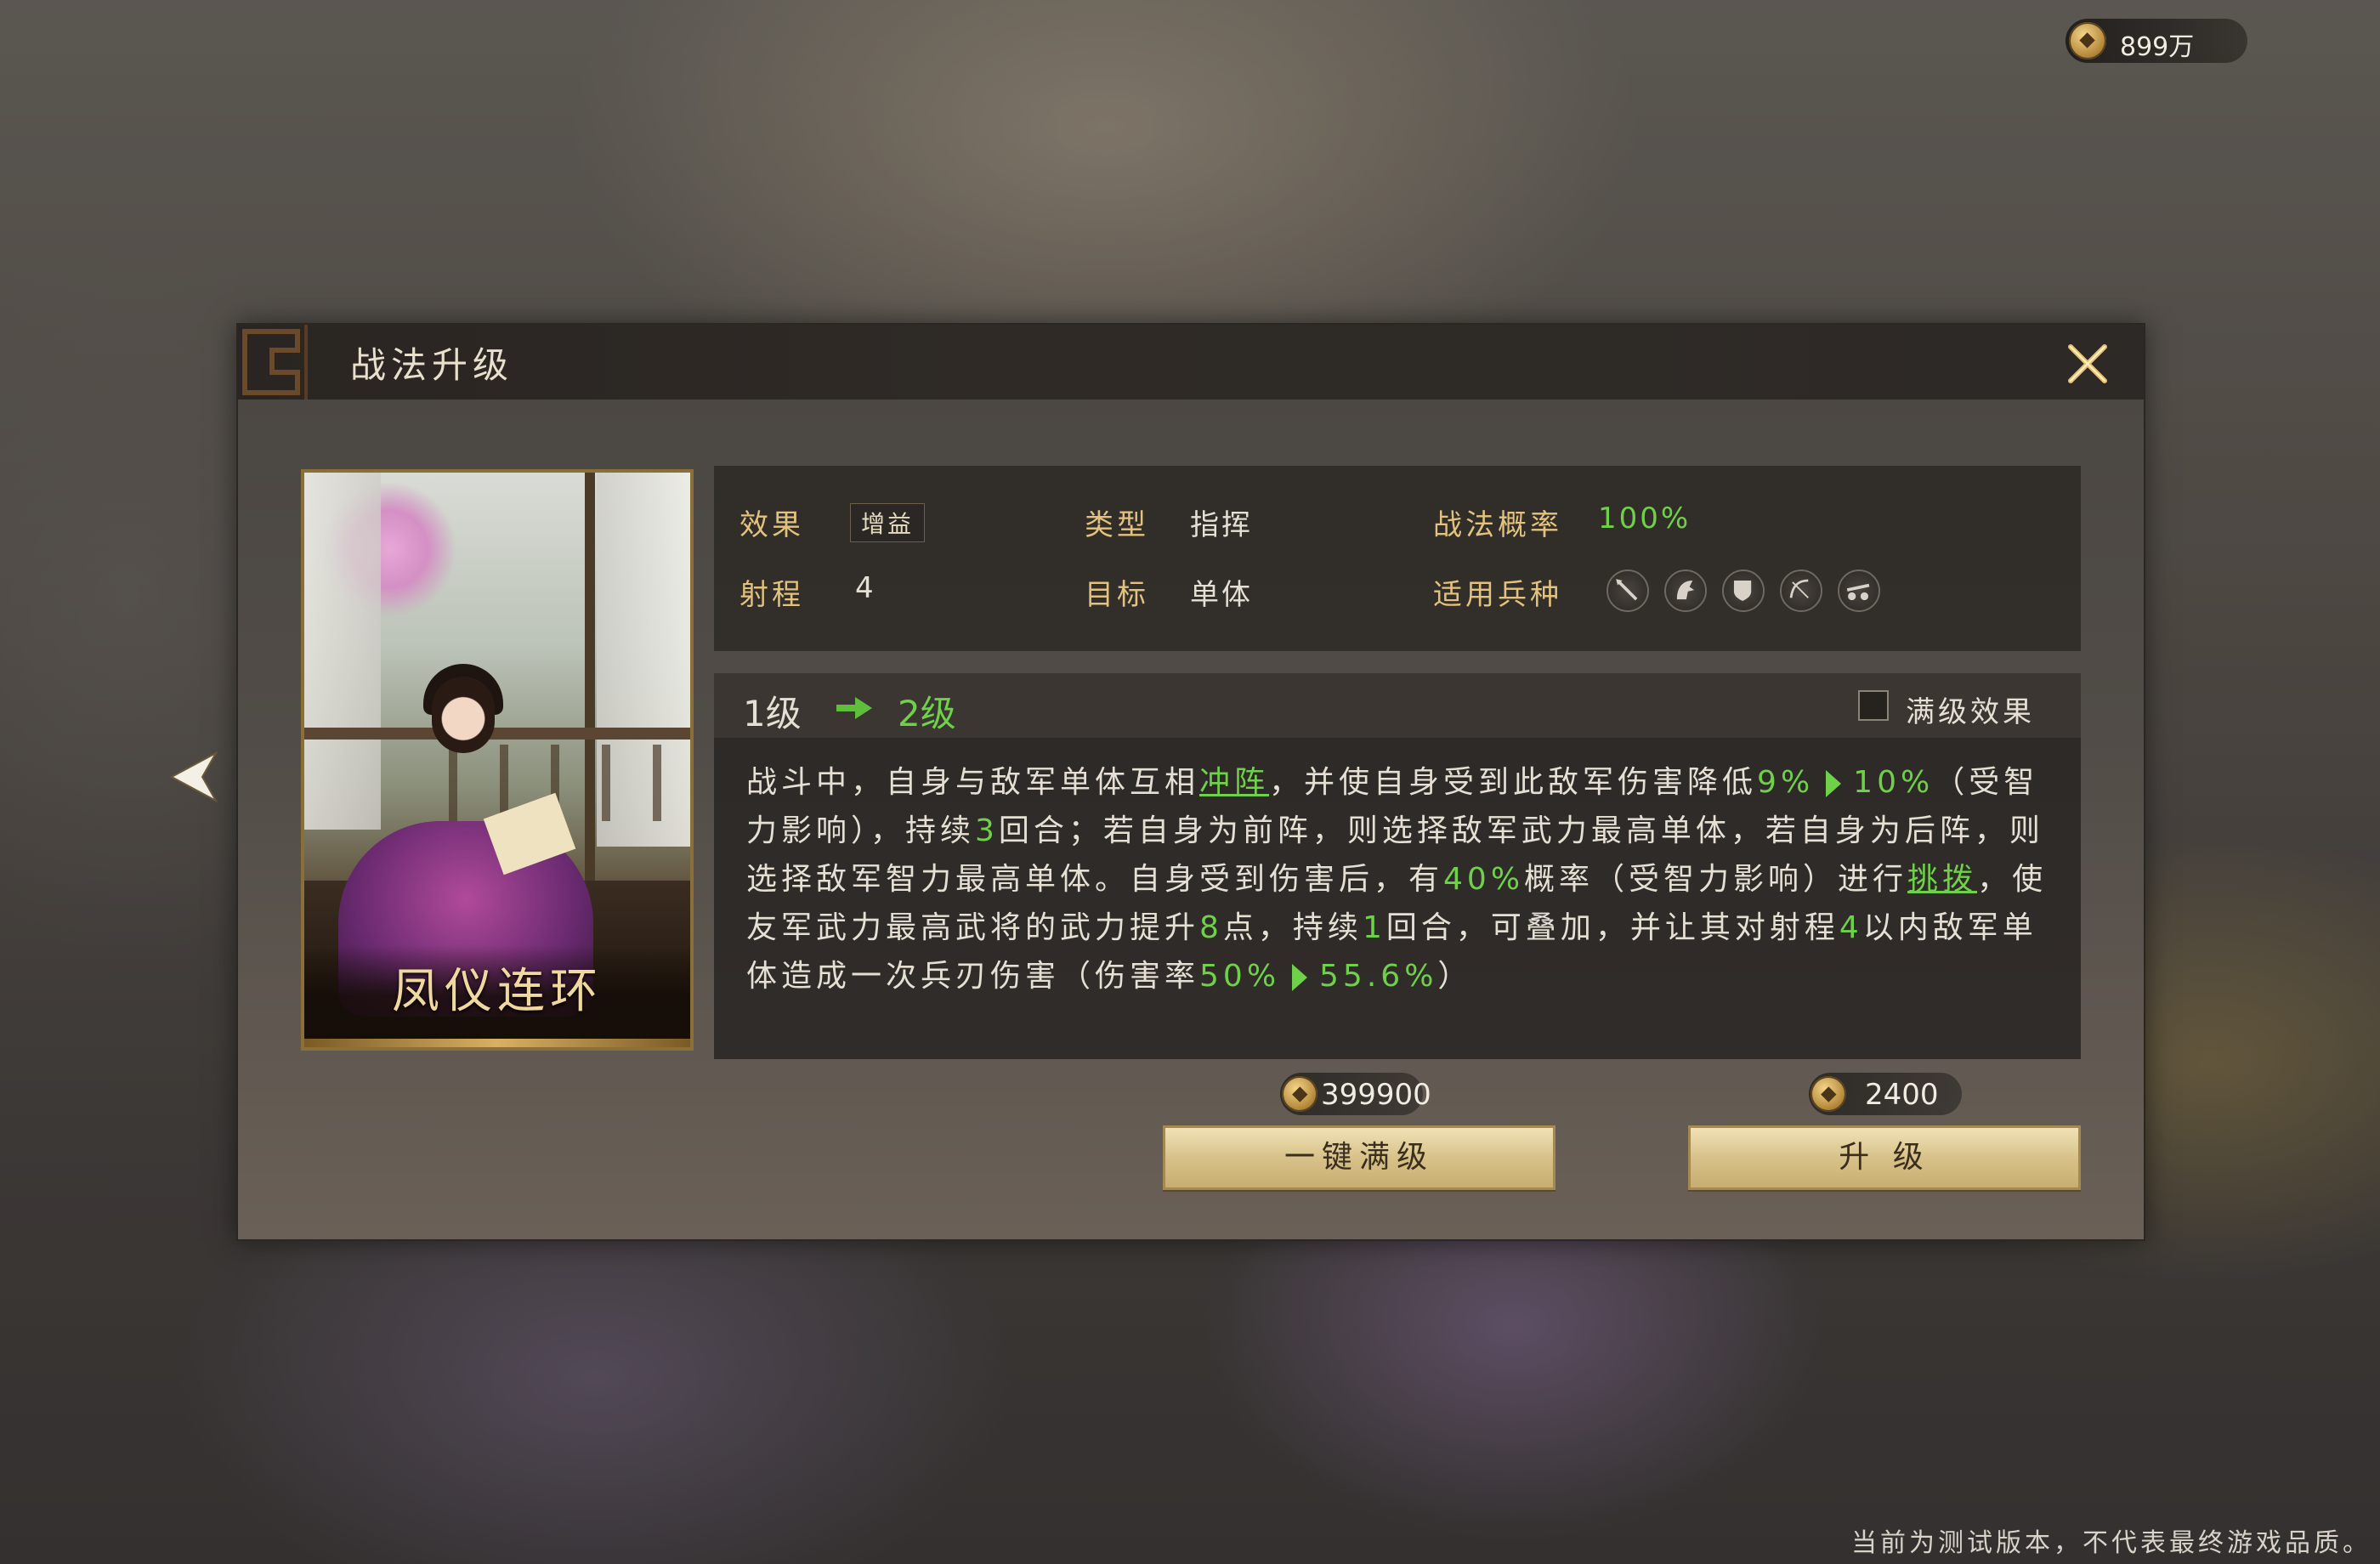 The width and height of the screenshot is (2380, 1564). I want to click on currency-display: 899万, so click(2156, 41).